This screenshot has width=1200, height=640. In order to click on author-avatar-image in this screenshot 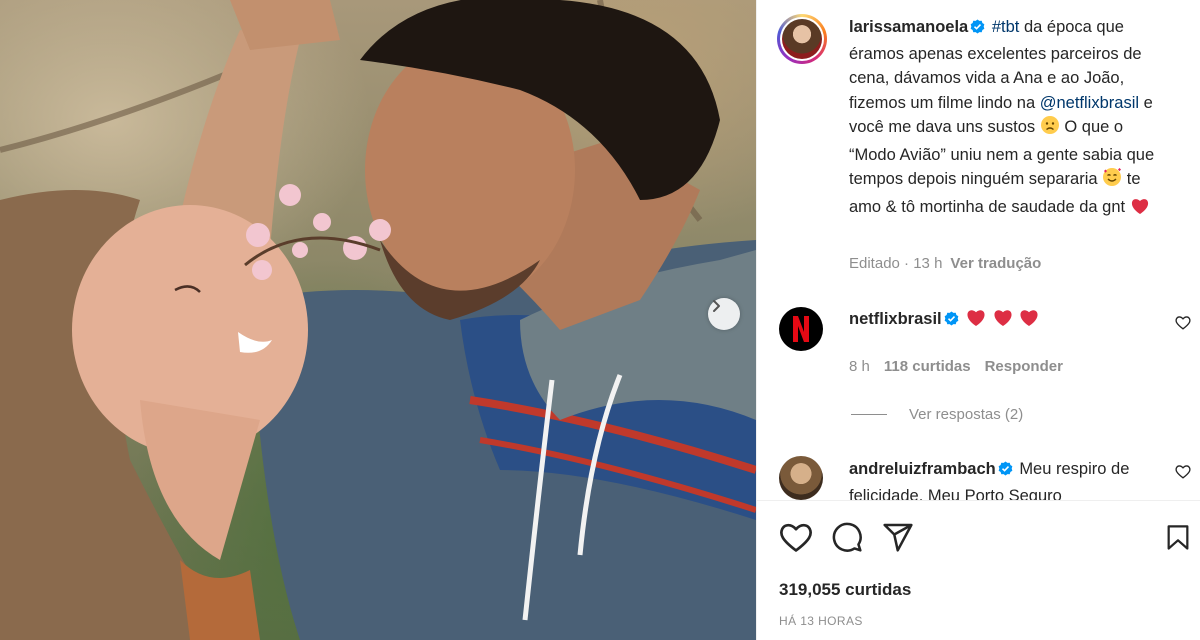, I will do `click(802, 39)`.